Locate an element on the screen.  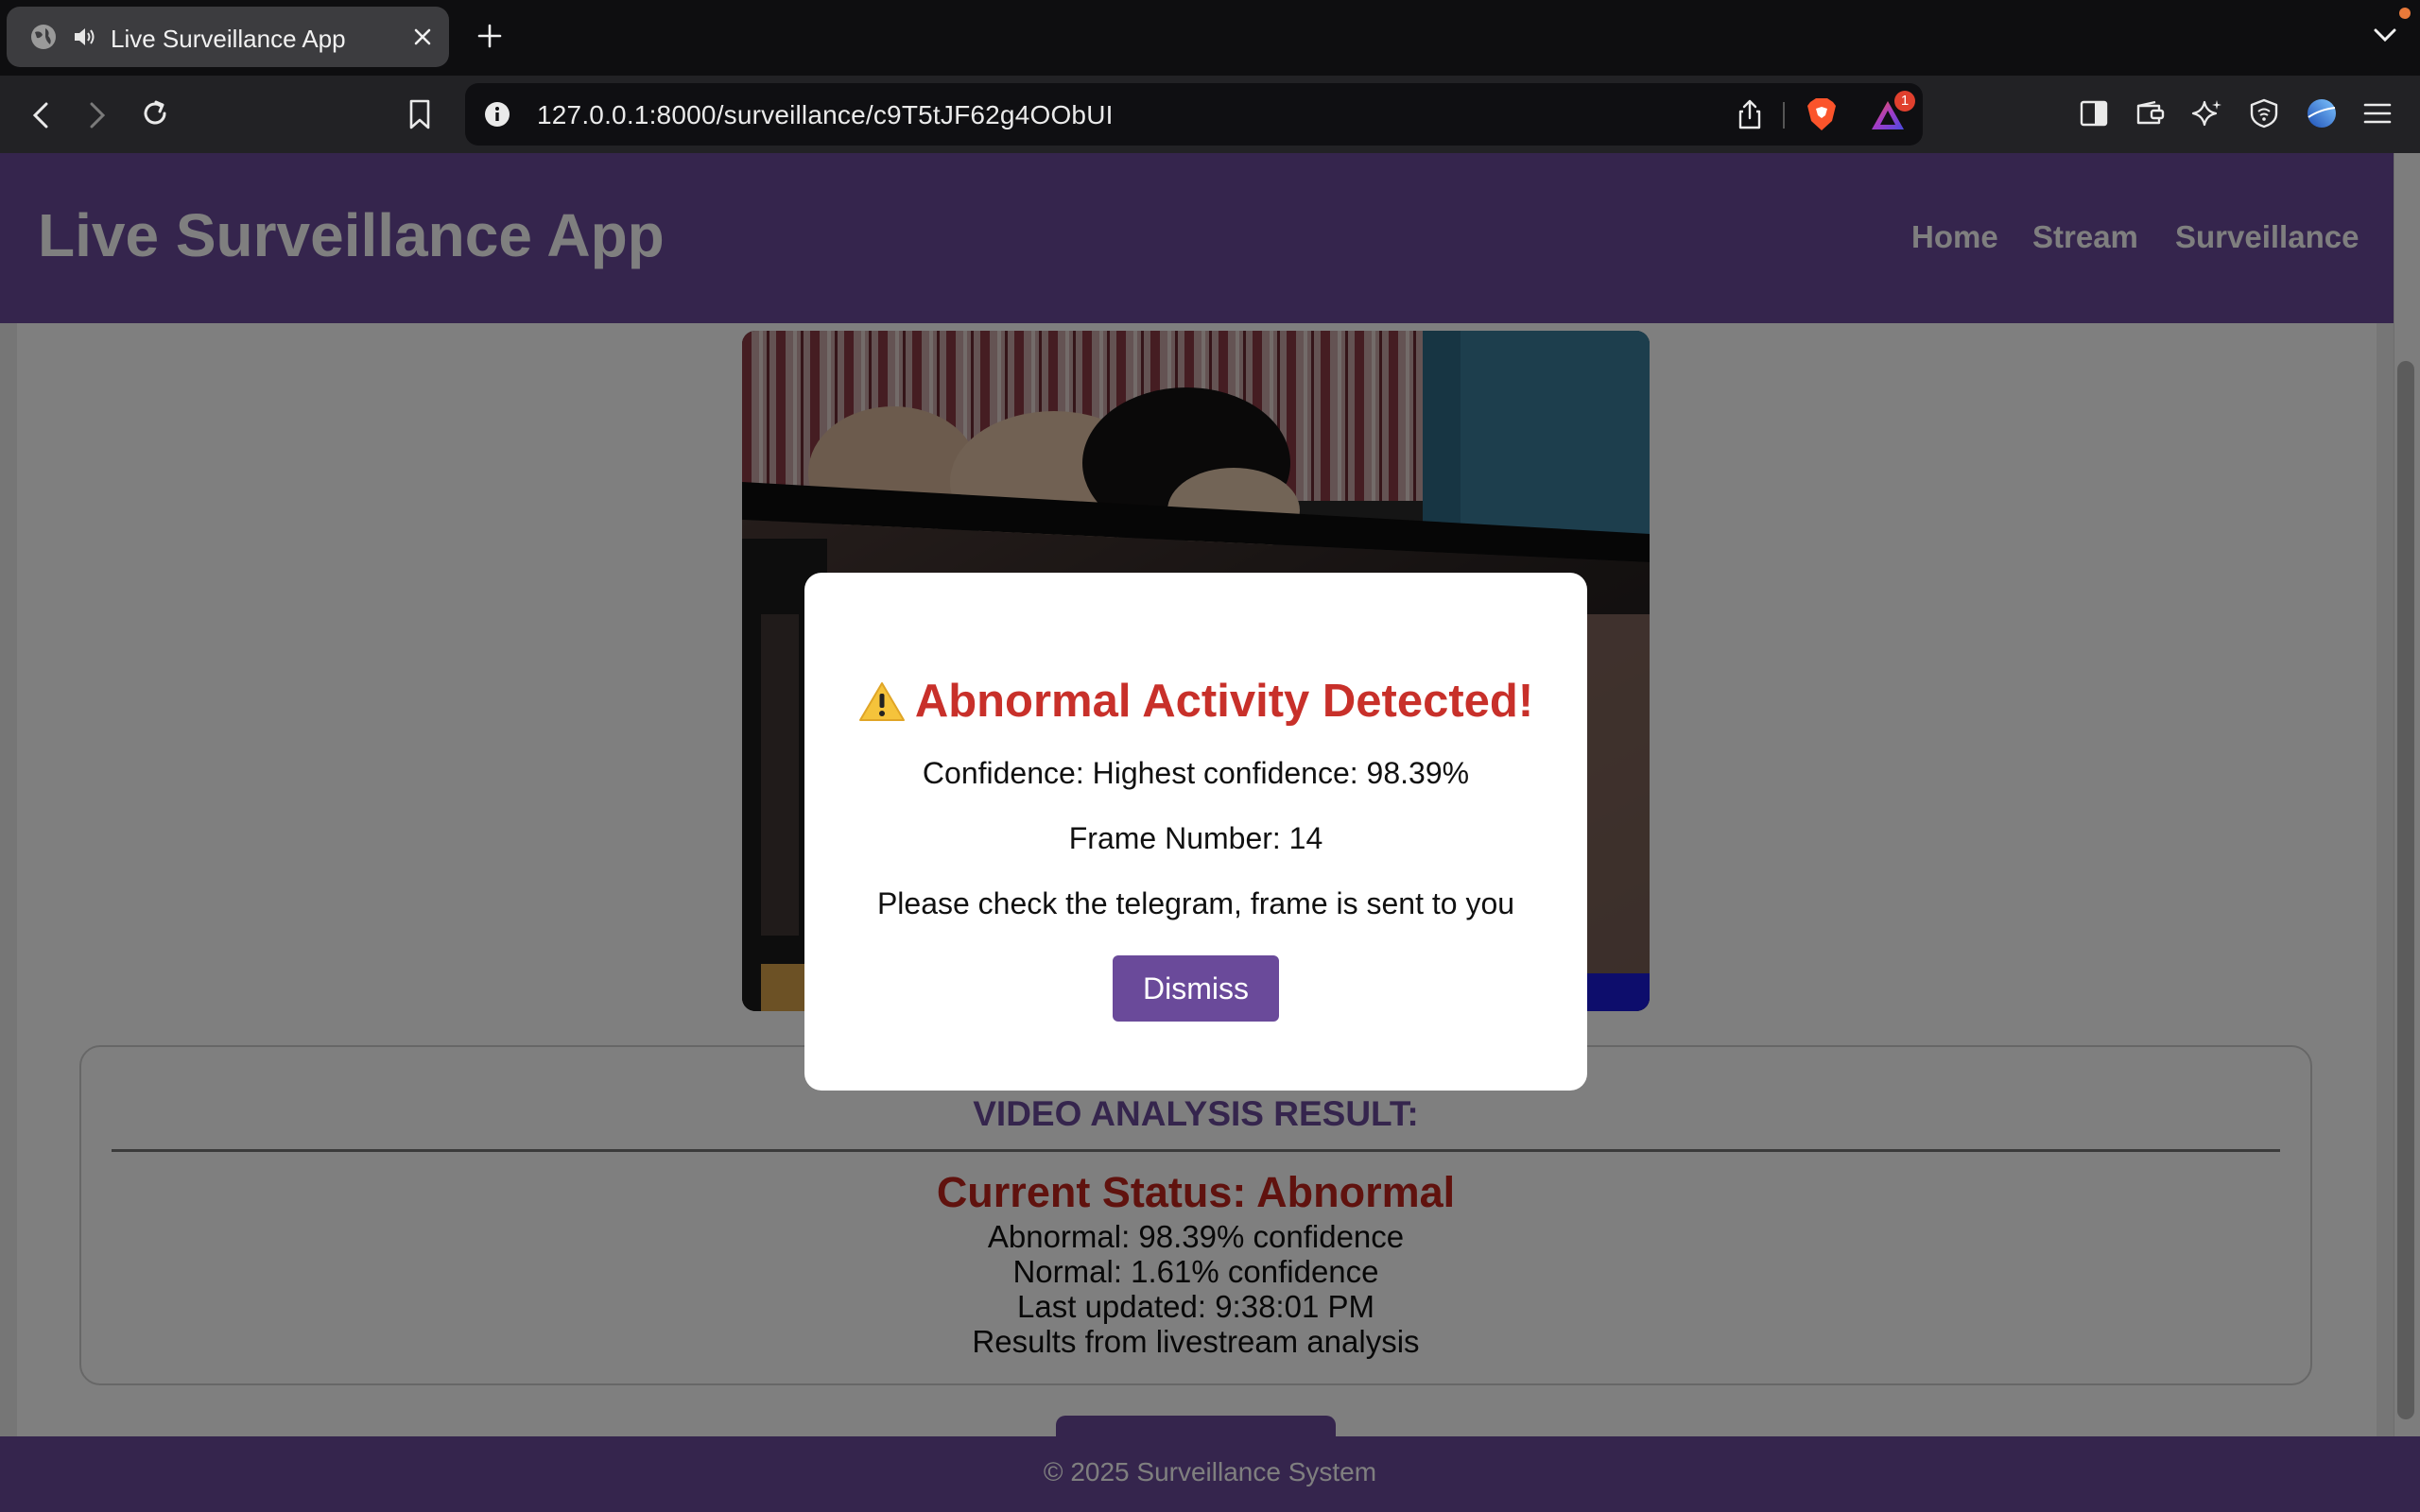
info-icon is located at coordinates (497, 114).